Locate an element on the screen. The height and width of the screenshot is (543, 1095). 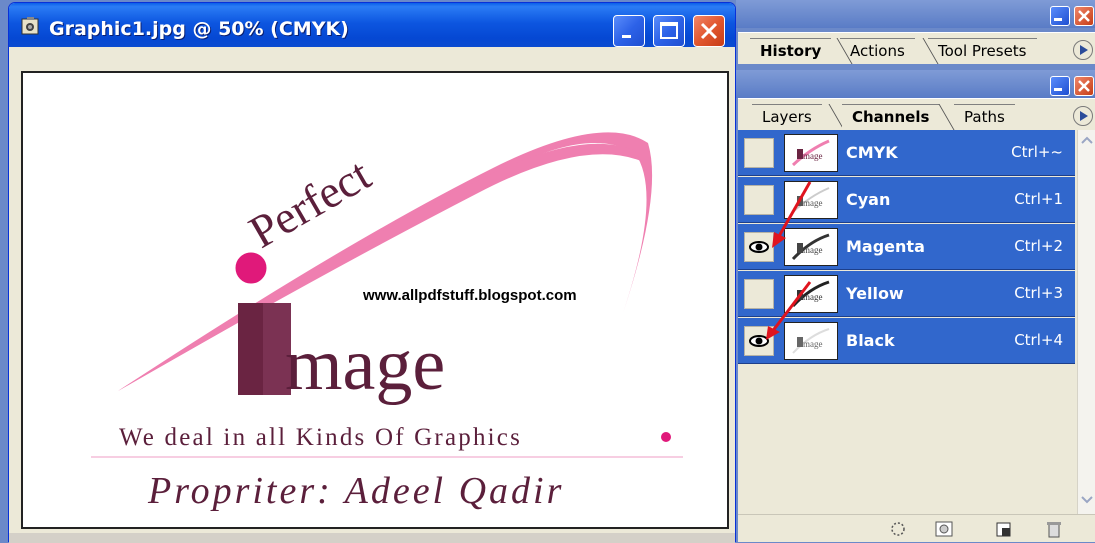
channels-panel-minimize-button is located at coordinates (1060, 86).